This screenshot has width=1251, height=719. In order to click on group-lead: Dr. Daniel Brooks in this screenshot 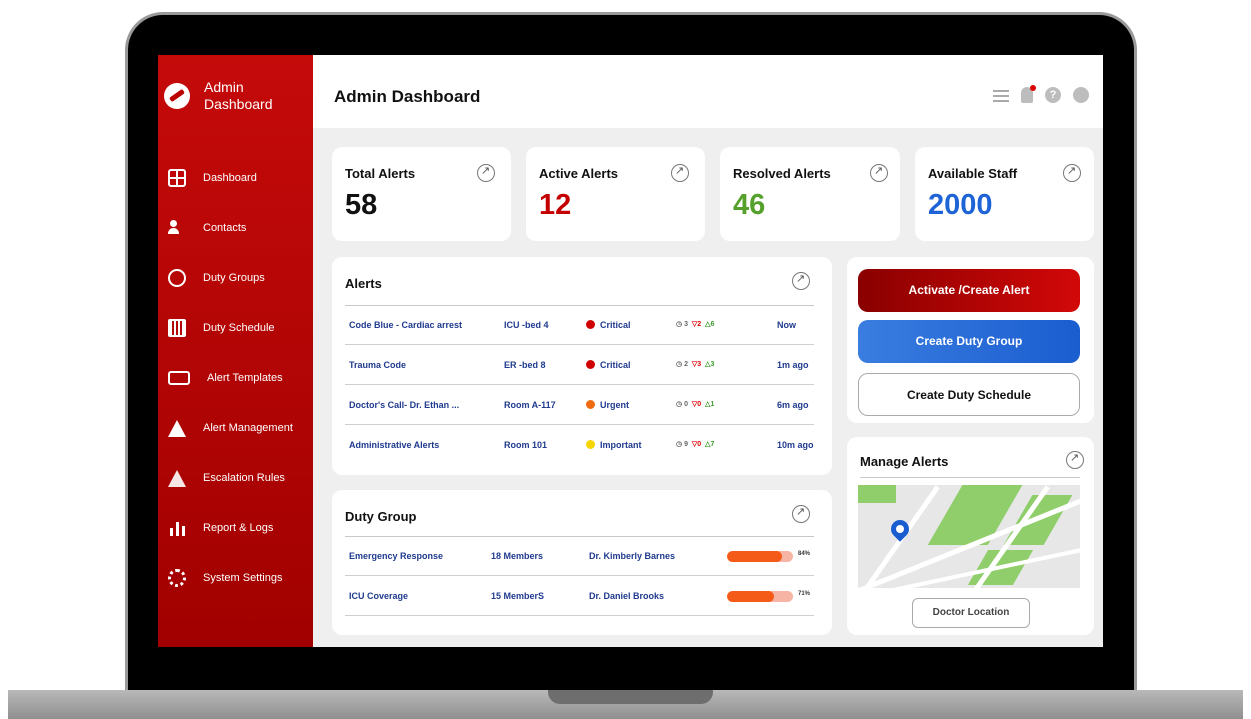, I will do `click(627, 596)`.